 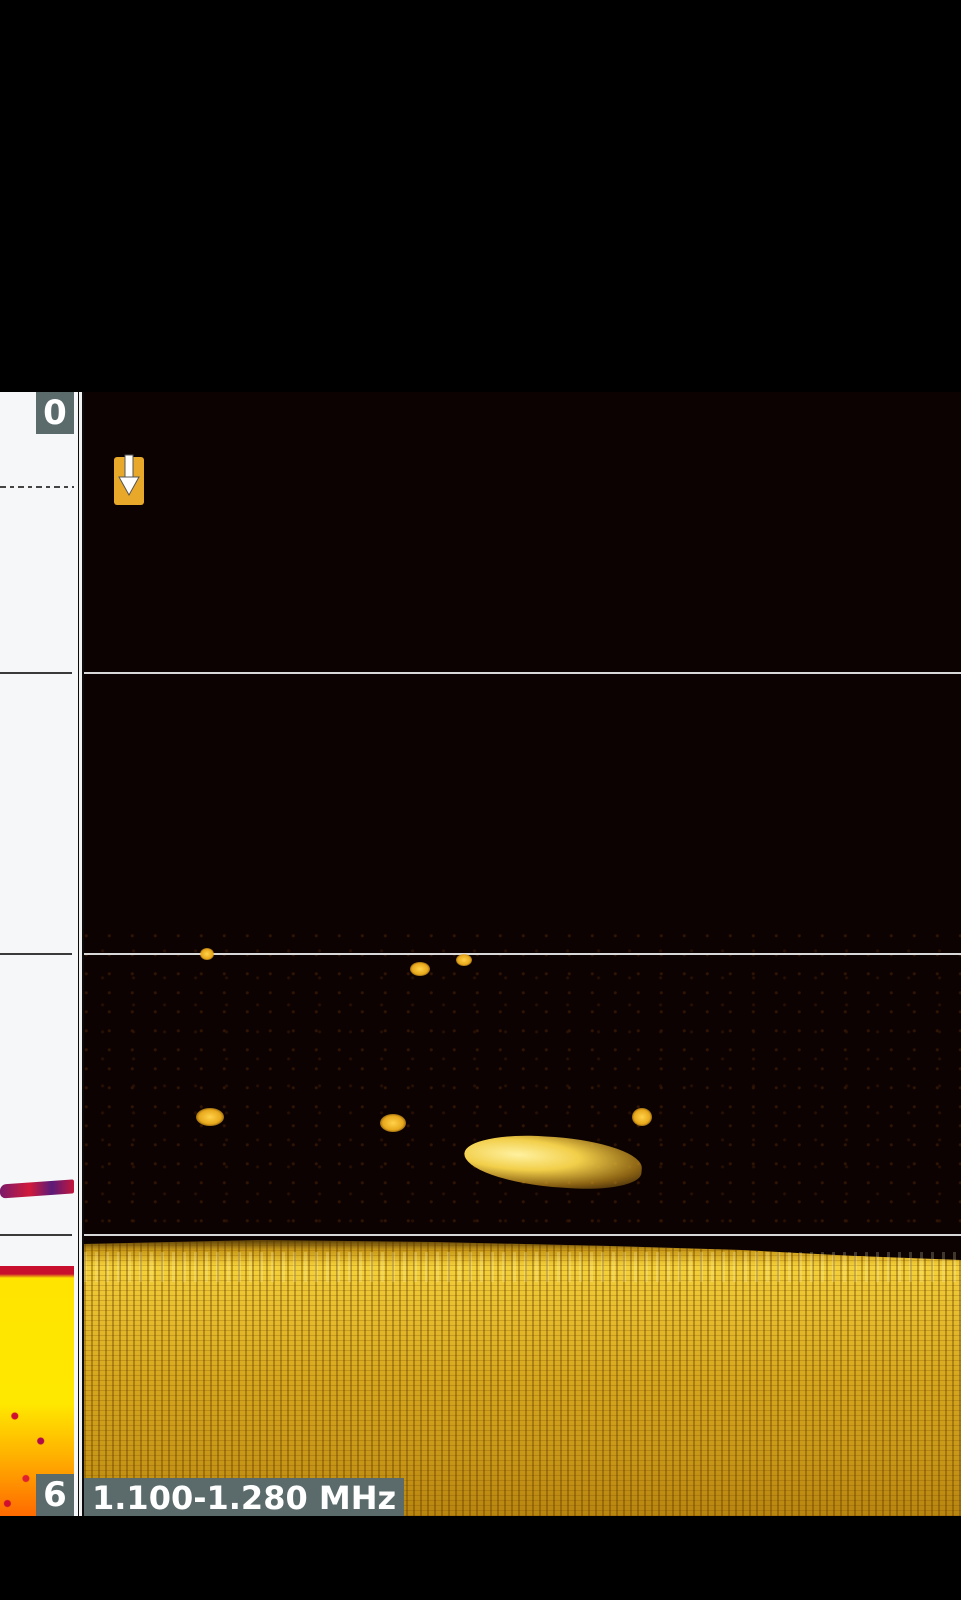 I want to click on frequency-label: 1.100-1.280 MHz, so click(x=244, y=1497).